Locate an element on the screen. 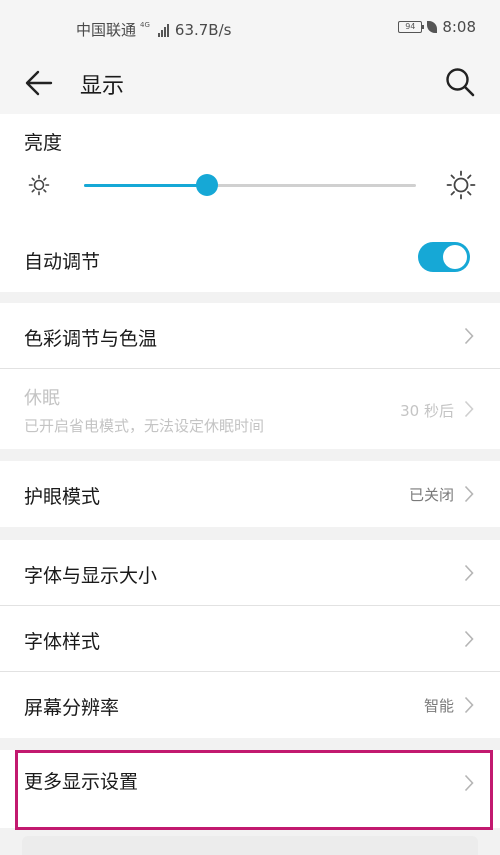 The width and height of the screenshot is (500, 855). font-size-label: 字体与显示大小 is located at coordinates (91, 576).